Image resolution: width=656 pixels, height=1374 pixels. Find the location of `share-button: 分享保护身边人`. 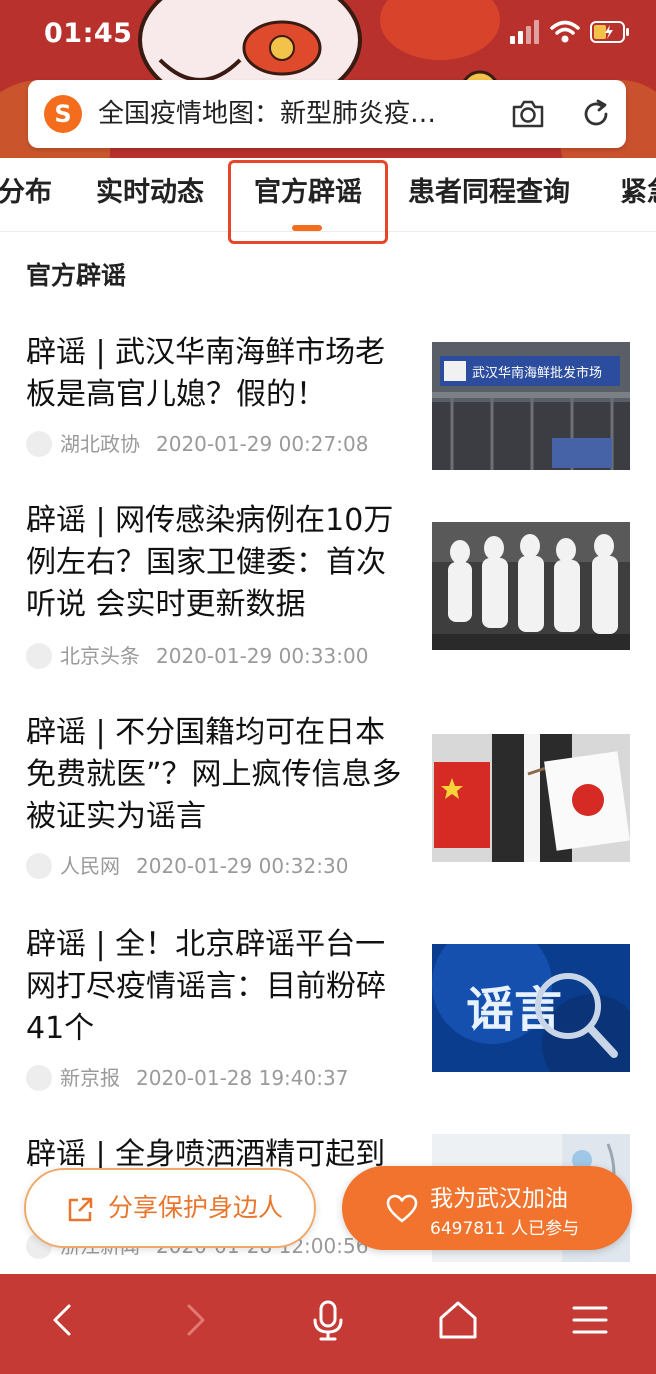

share-button: 分享保护身边人 is located at coordinates (170, 1208).